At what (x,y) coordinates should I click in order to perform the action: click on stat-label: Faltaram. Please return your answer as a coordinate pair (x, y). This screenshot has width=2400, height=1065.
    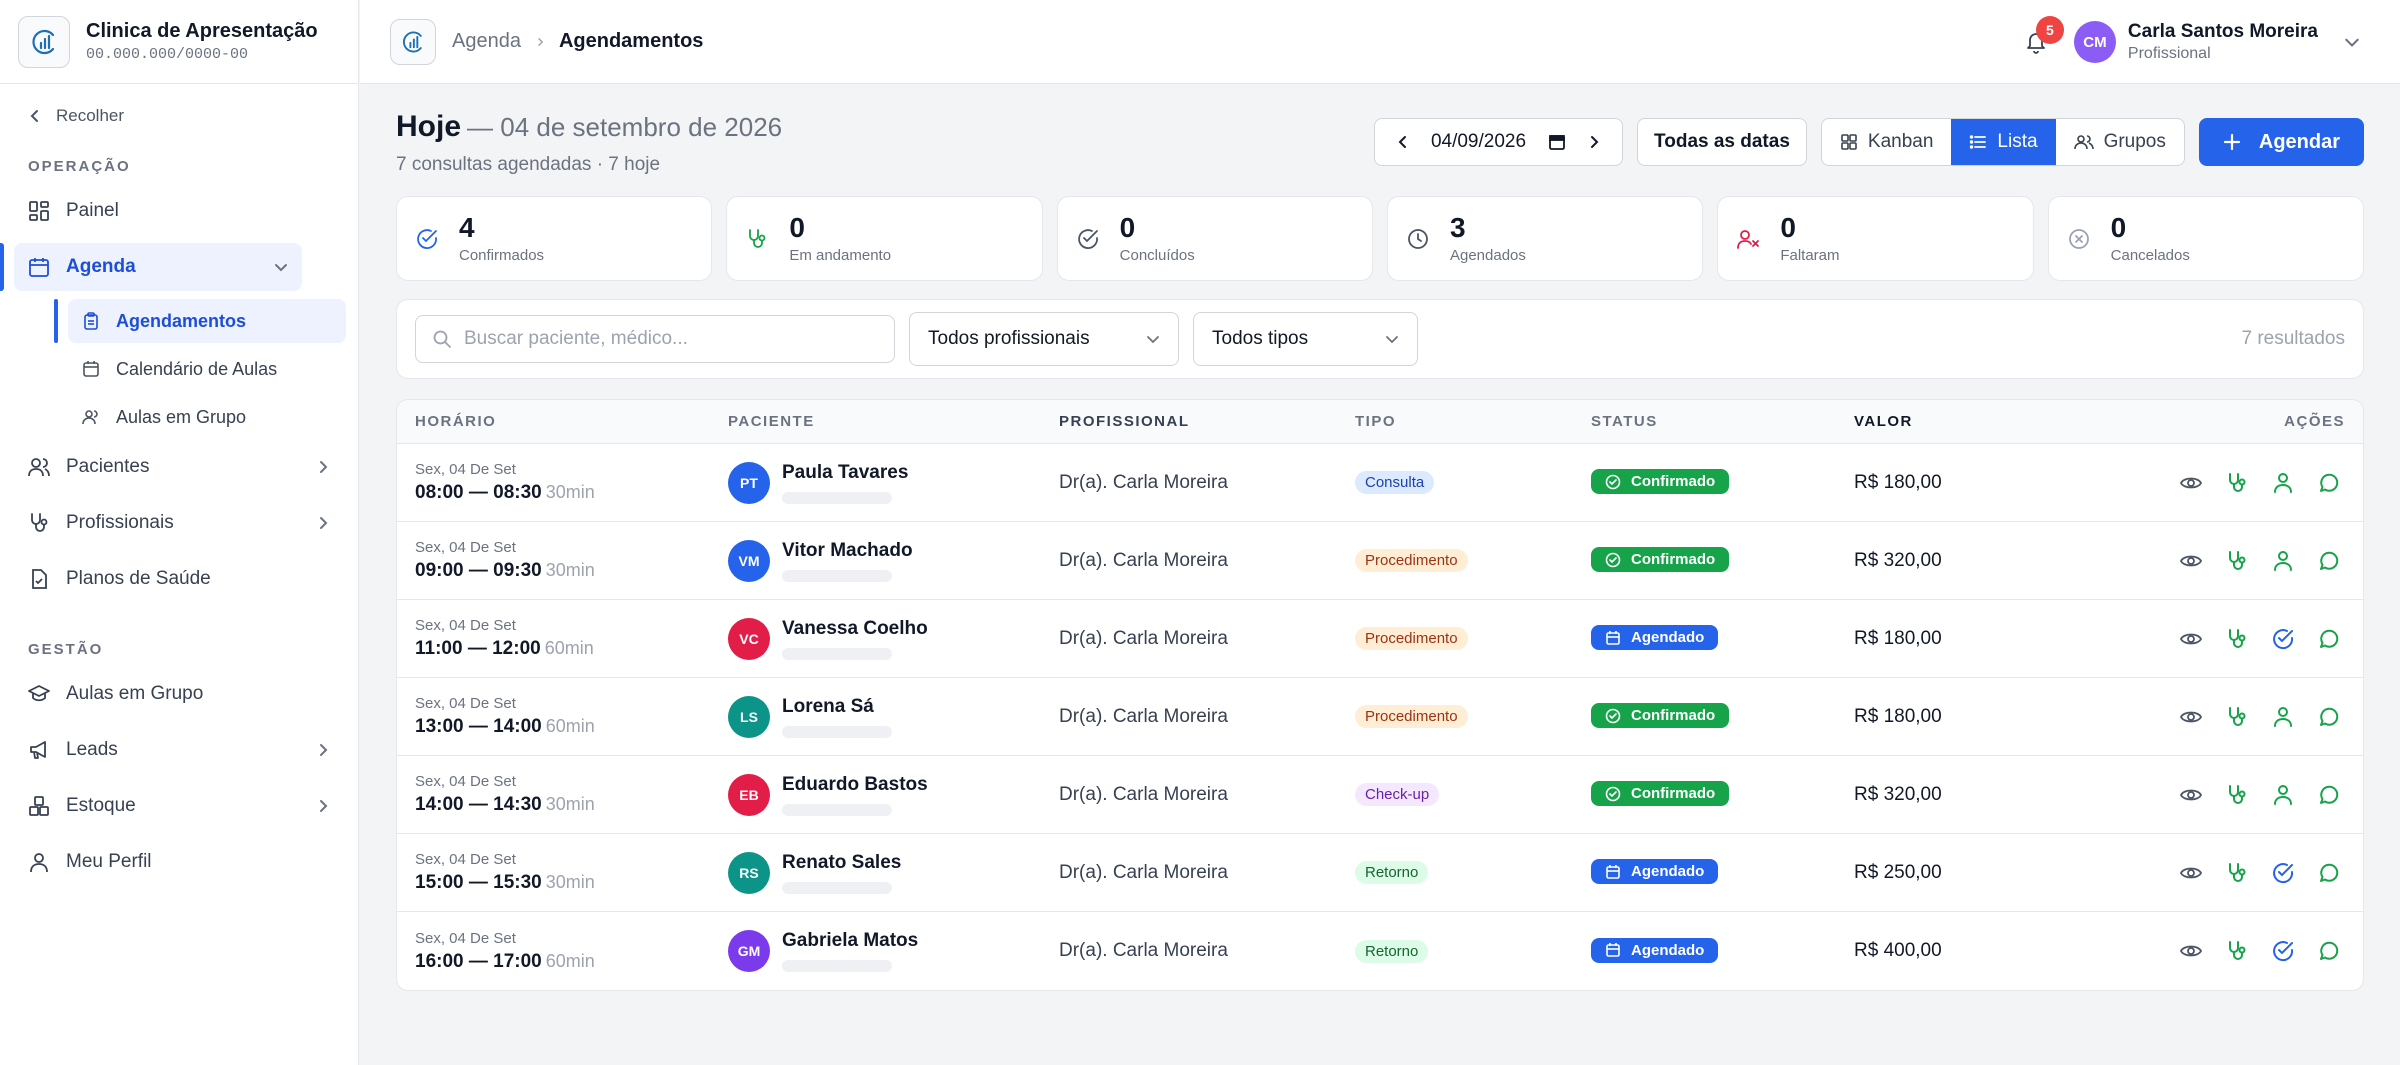
    Looking at the image, I should click on (1810, 255).